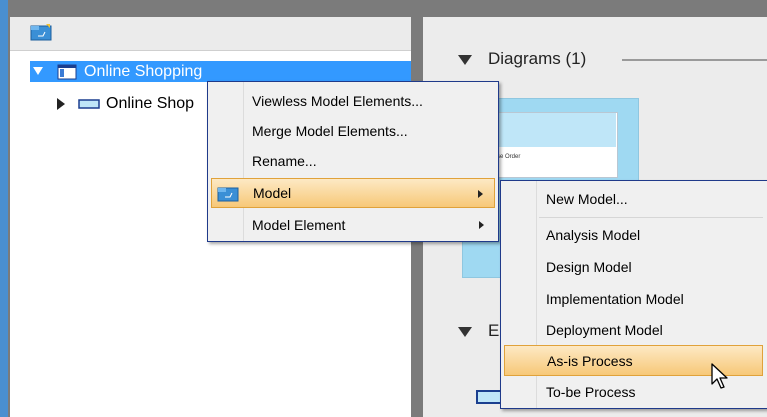 Image resolution: width=767 pixels, height=417 pixels. I want to click on left-edge-strip, so click(4, 208).